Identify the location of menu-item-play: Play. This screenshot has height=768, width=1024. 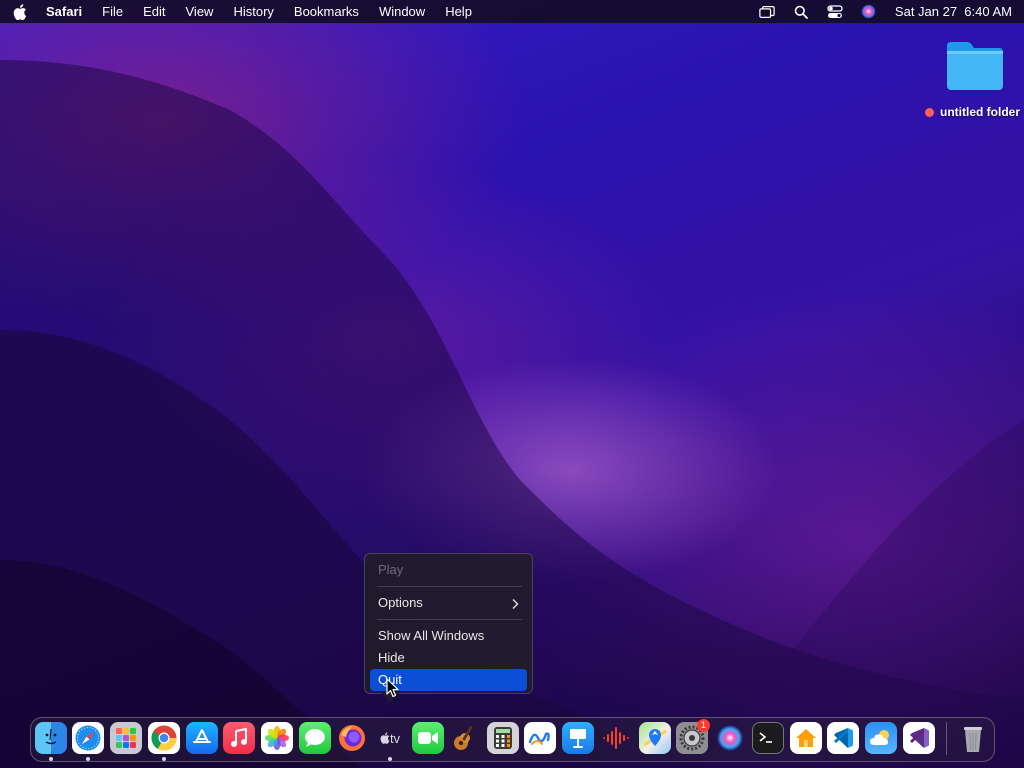
(391, 569).